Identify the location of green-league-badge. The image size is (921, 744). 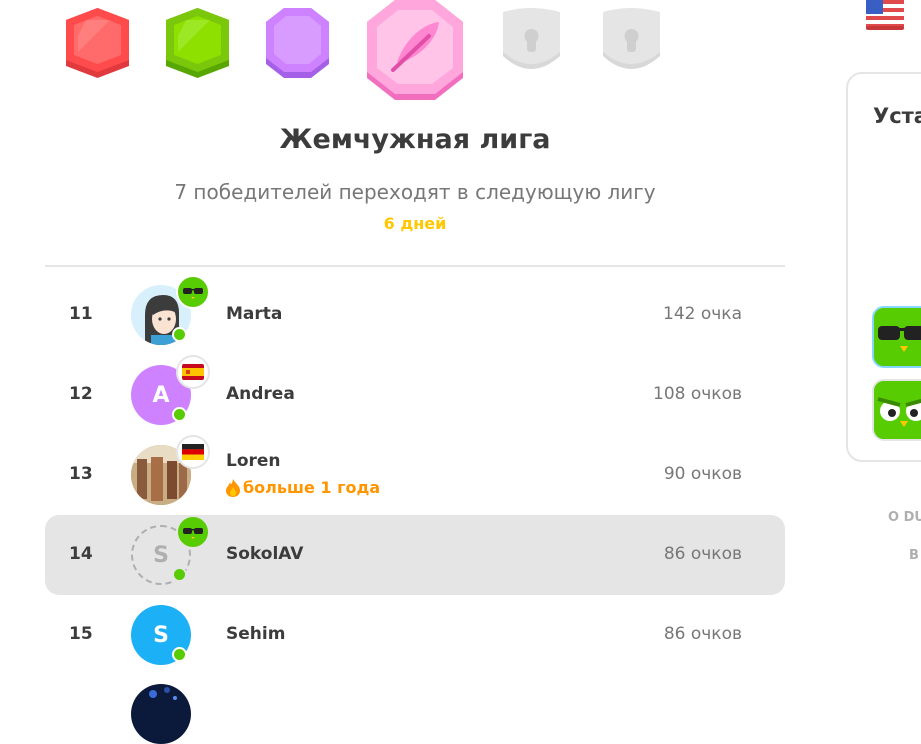
(197, 43).